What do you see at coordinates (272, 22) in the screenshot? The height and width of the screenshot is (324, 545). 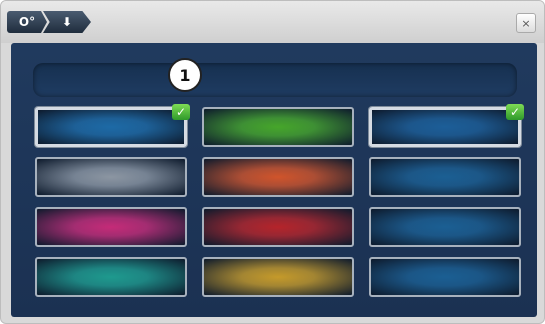 I see `top-bar: O° ⬇ ×` at bounding box center [272, 22].